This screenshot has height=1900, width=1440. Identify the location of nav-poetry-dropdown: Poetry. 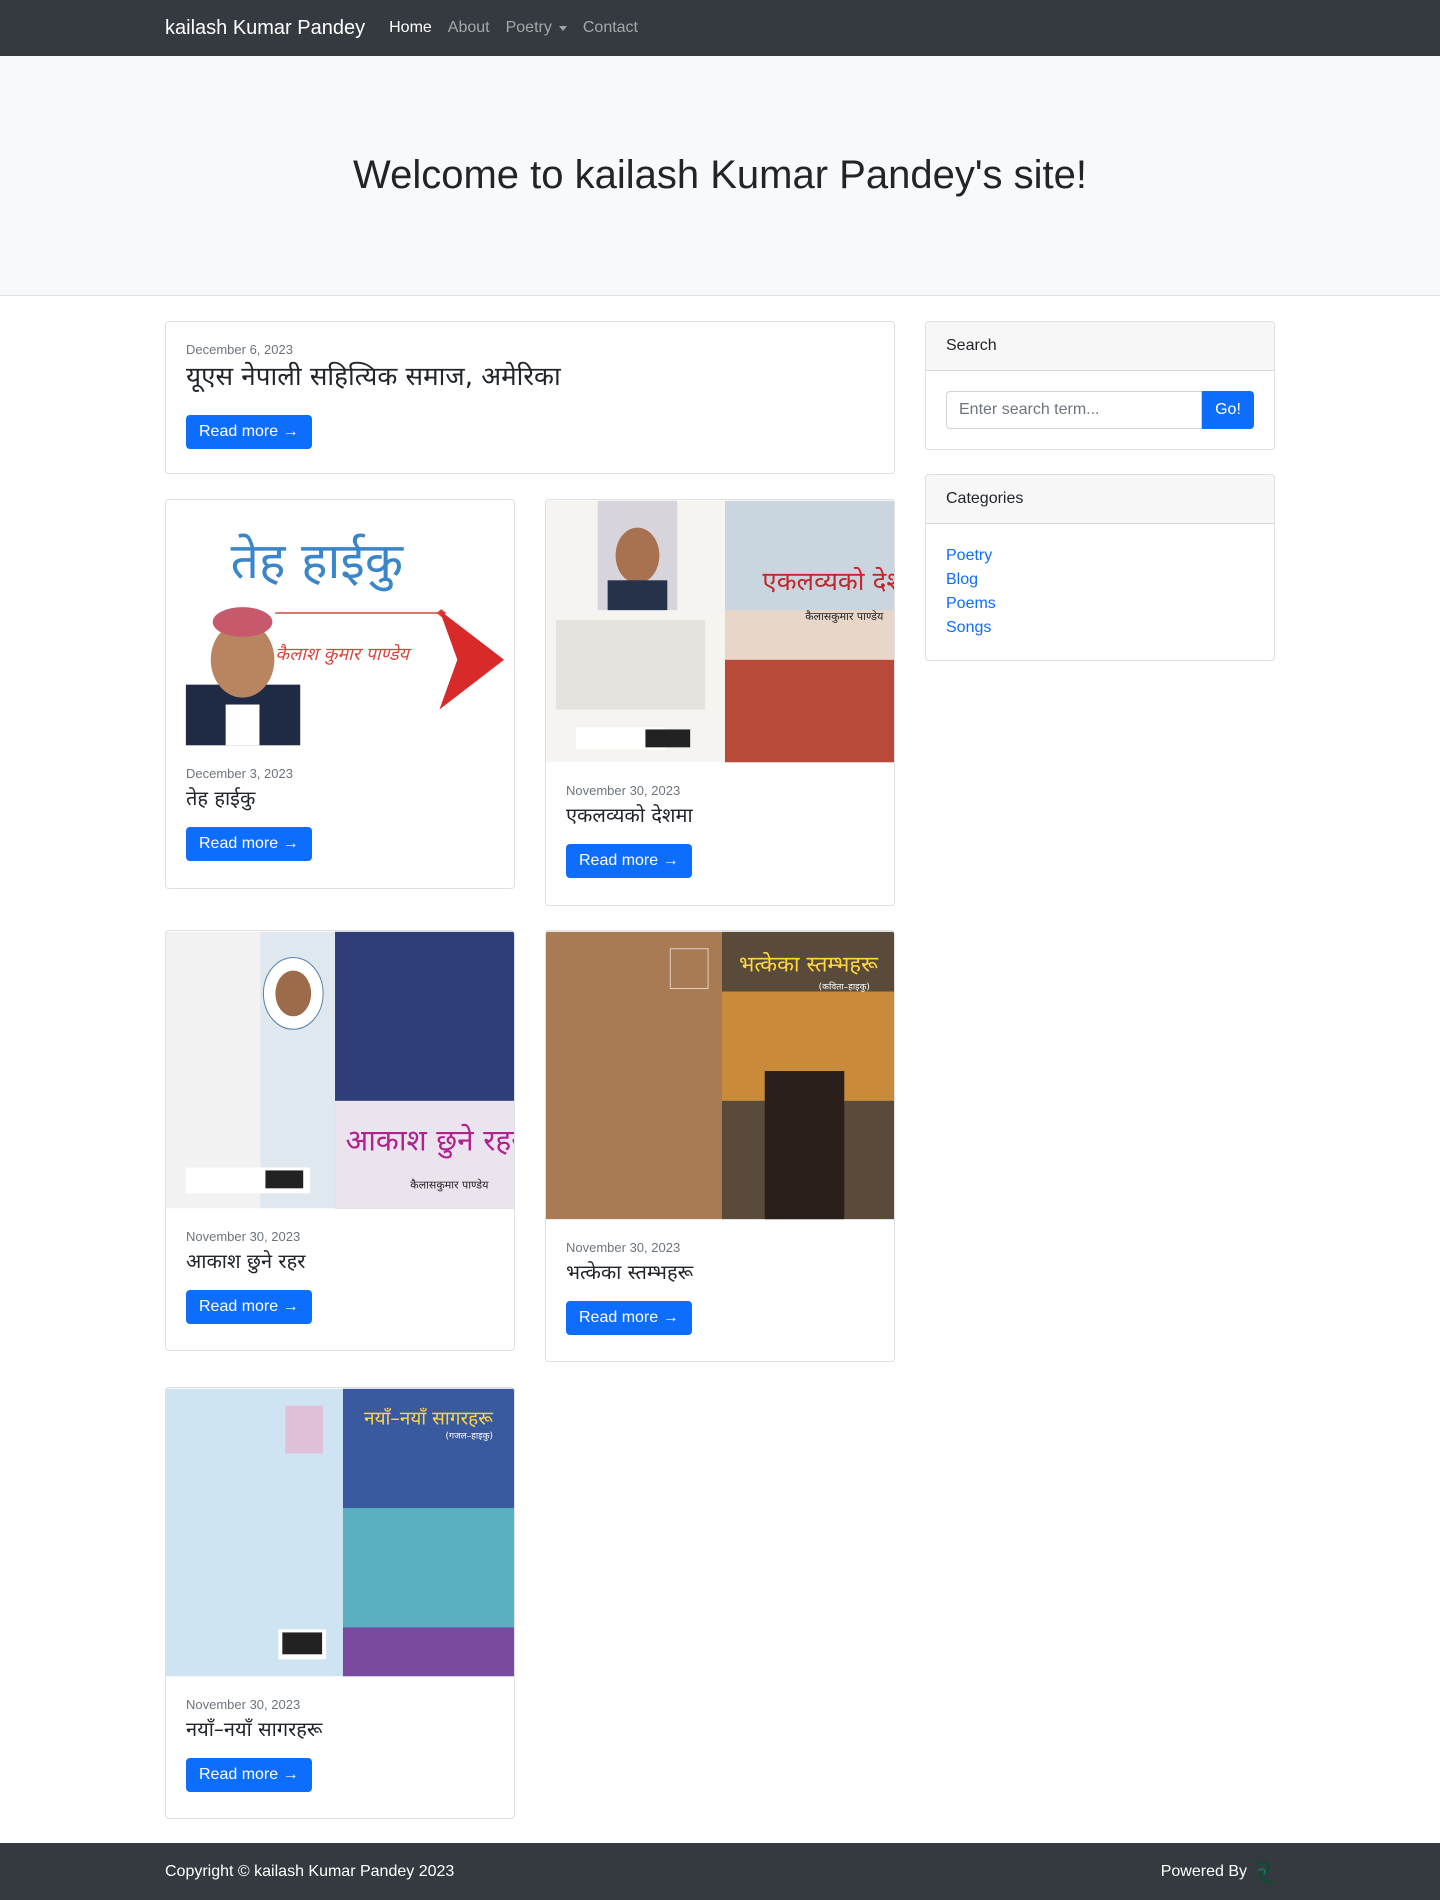
(536, 28).